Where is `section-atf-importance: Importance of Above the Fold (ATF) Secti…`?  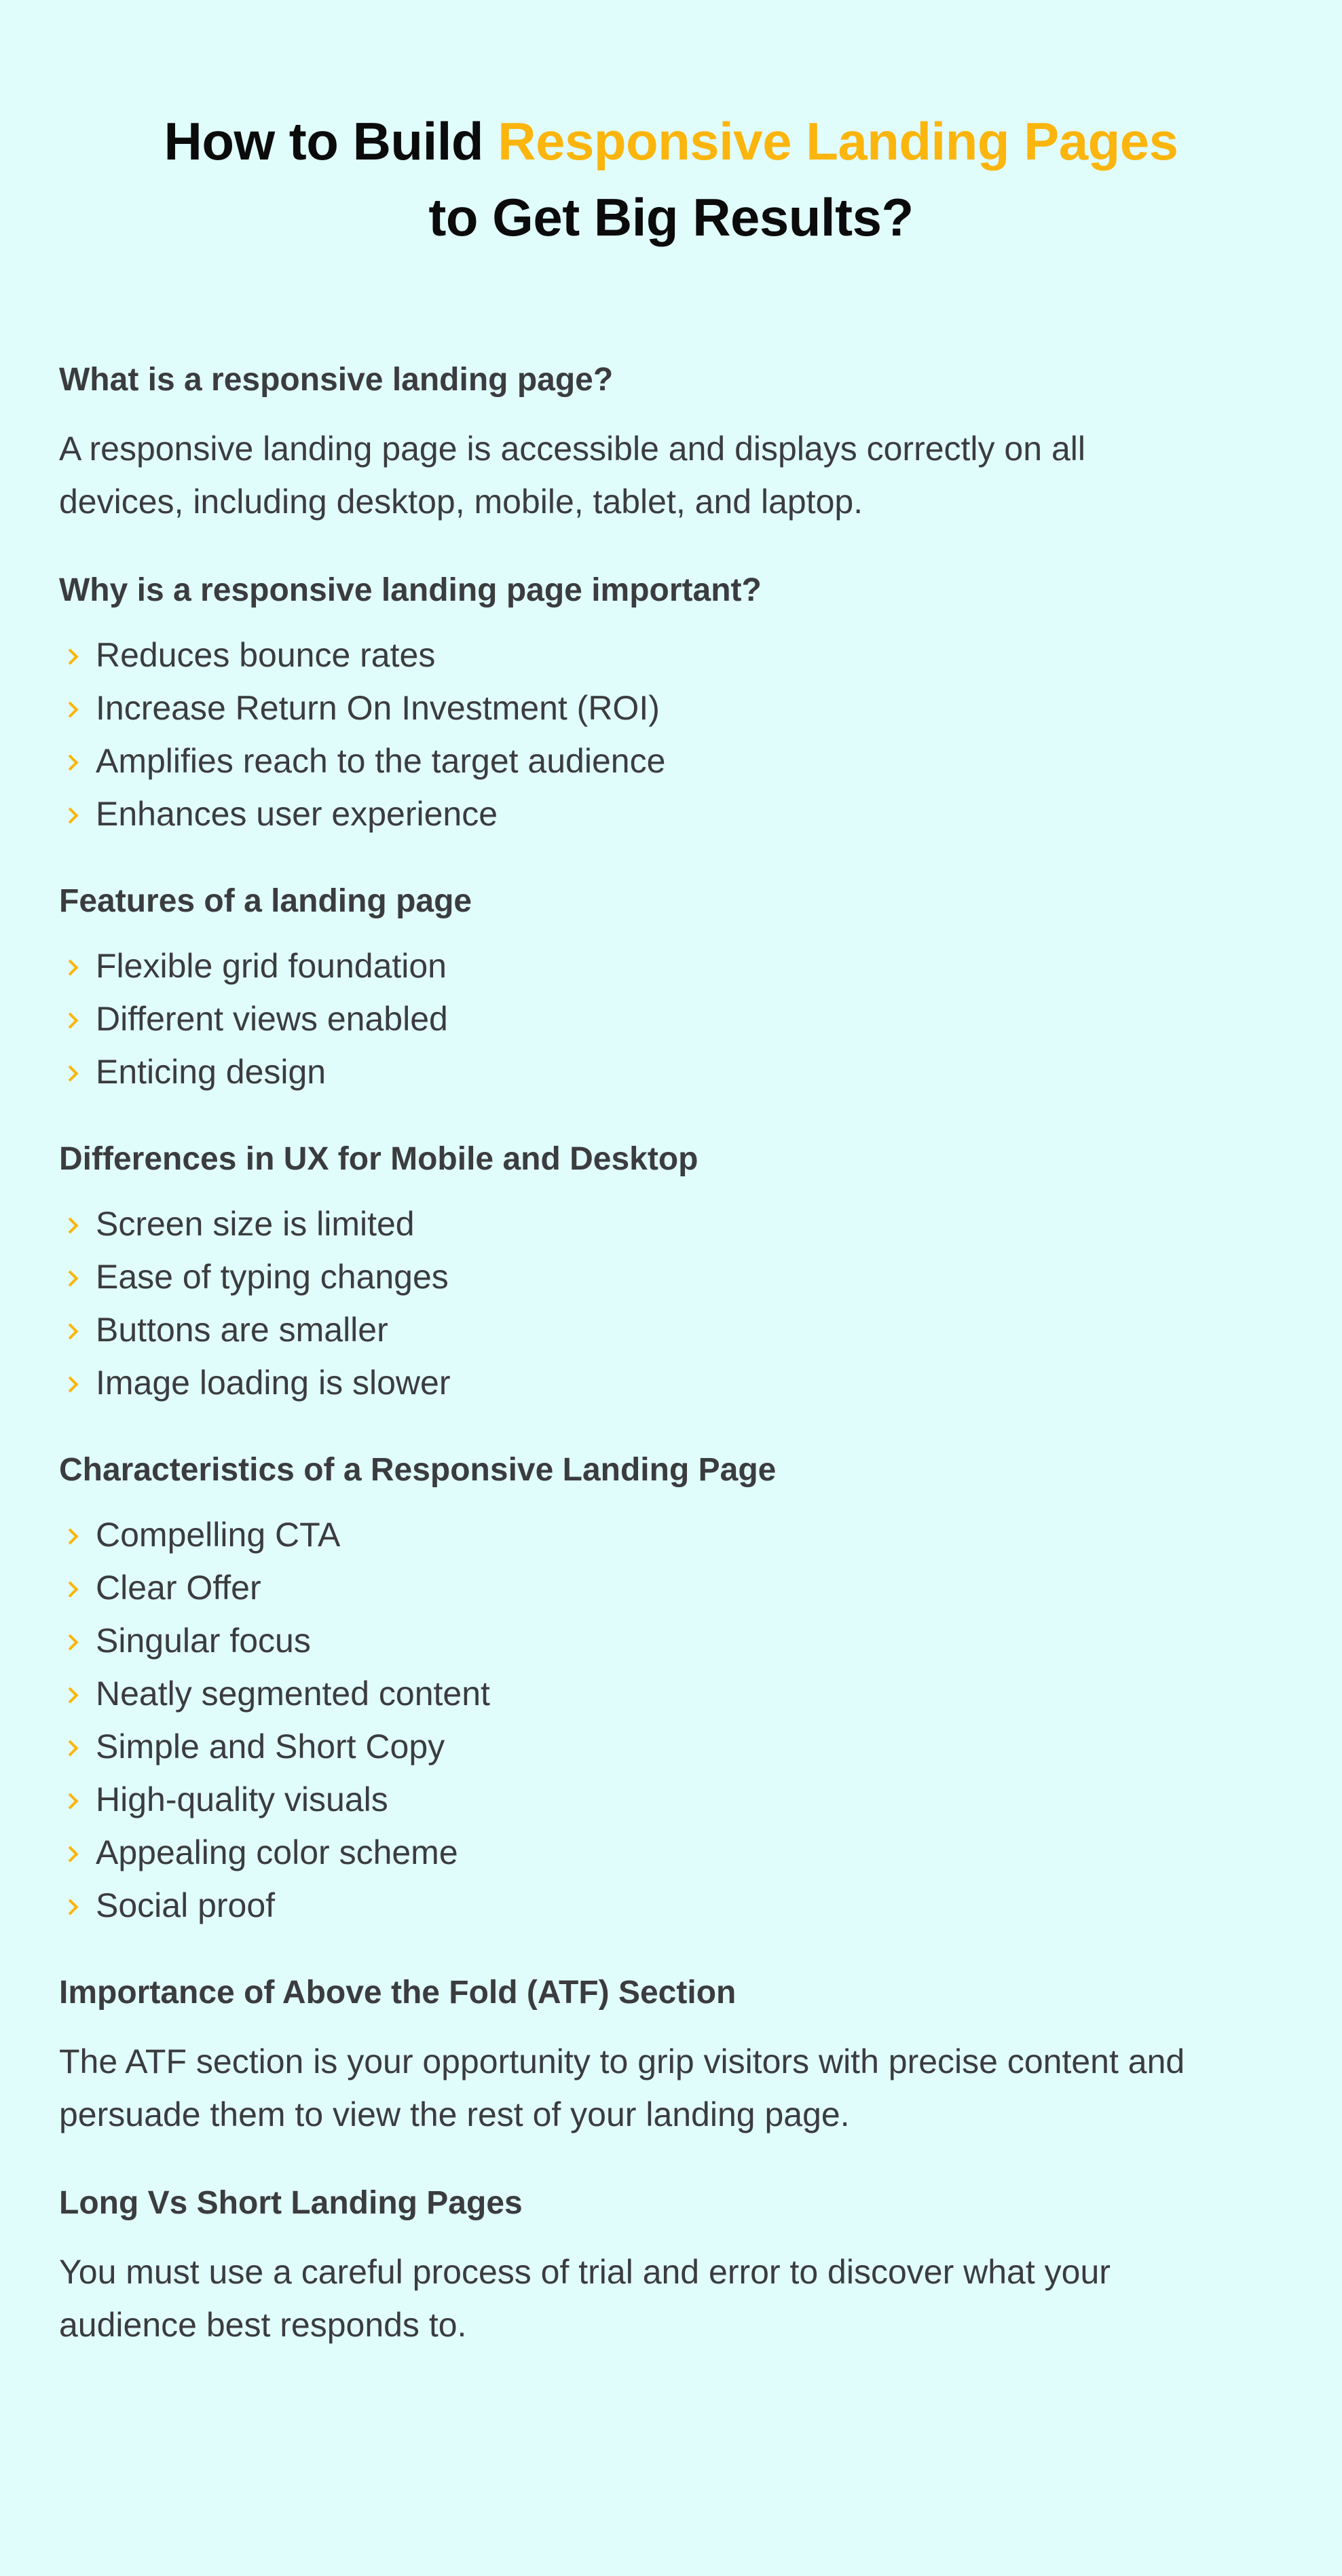 section-atf-importance: Importance of Above the Fold (ATF) Secti… is located at coordinates (676, 2053).